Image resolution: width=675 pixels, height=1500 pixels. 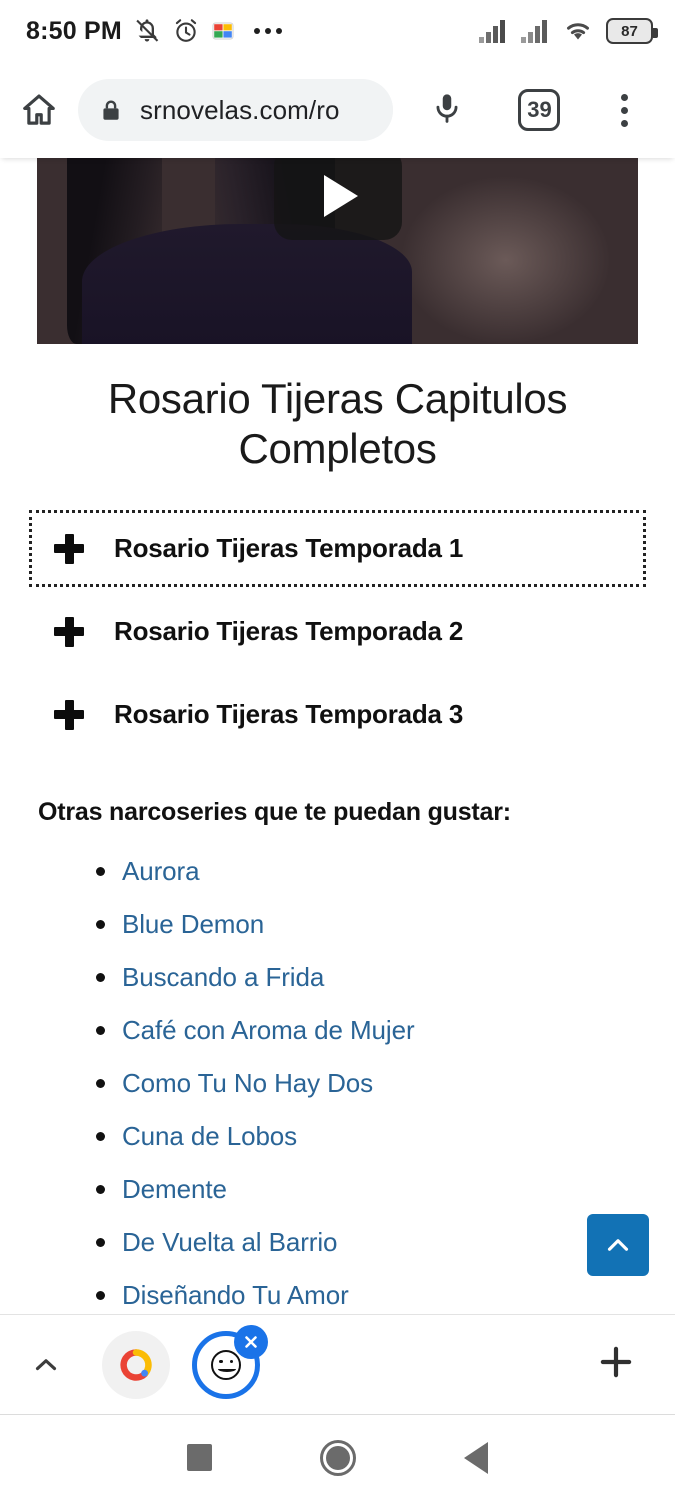 What do you see at coordinates (247, 1083) in the screenshot?
I see `series-link-como-tu-no-hay-dos: Como Tu No Hay Dos` at bounding box center [247, 1083].